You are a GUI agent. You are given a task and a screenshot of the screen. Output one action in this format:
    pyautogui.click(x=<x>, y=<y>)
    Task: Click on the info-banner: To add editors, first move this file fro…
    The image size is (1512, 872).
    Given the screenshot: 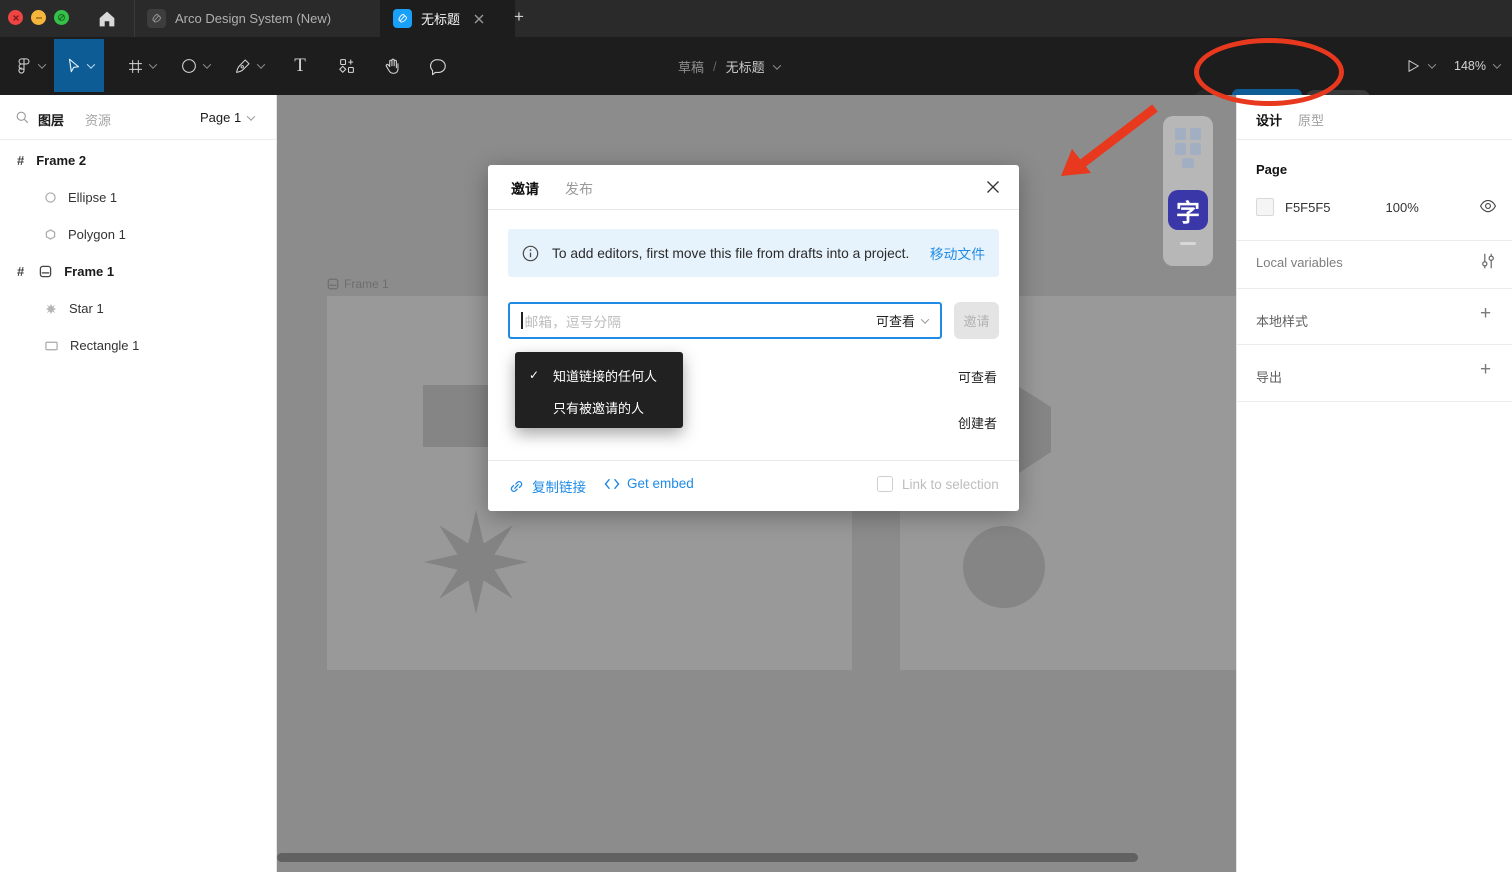 What is the action you would take?
    pyautogui.click(x=753, y=253)
    